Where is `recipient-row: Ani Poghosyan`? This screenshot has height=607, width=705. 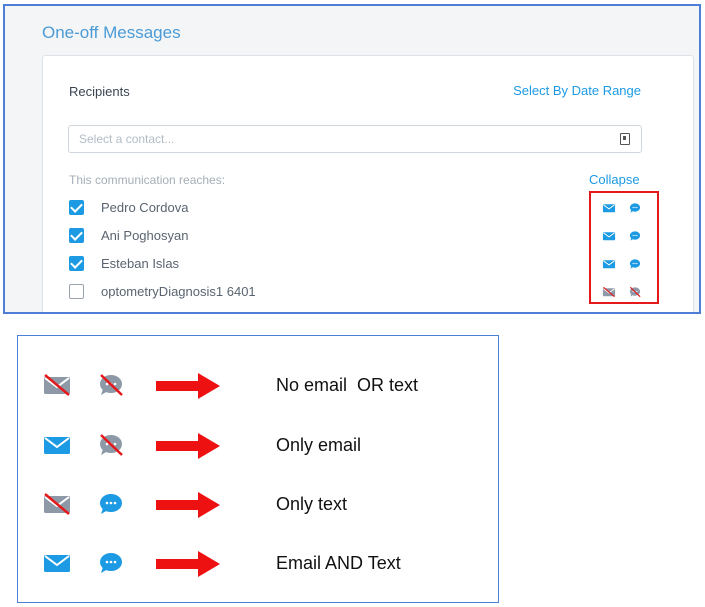 recipient-row: Ani Poghosyan is located at coordinates (349, 236).